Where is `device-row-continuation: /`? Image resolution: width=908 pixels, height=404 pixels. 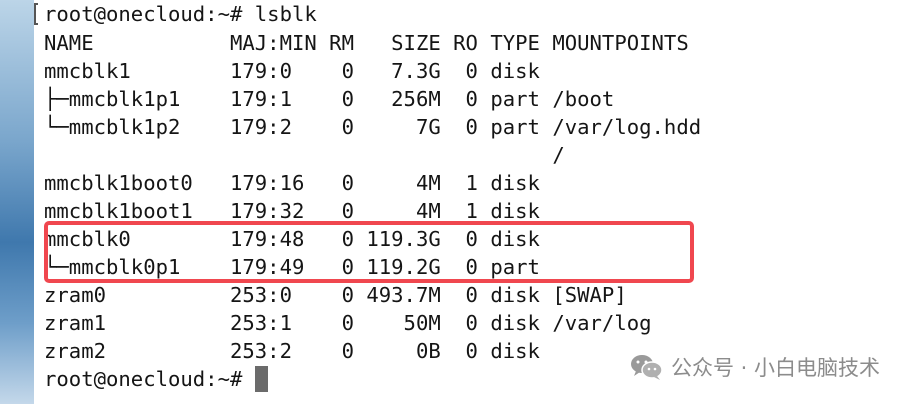 device-row-continuation: / is located at coordinates (304, 155).